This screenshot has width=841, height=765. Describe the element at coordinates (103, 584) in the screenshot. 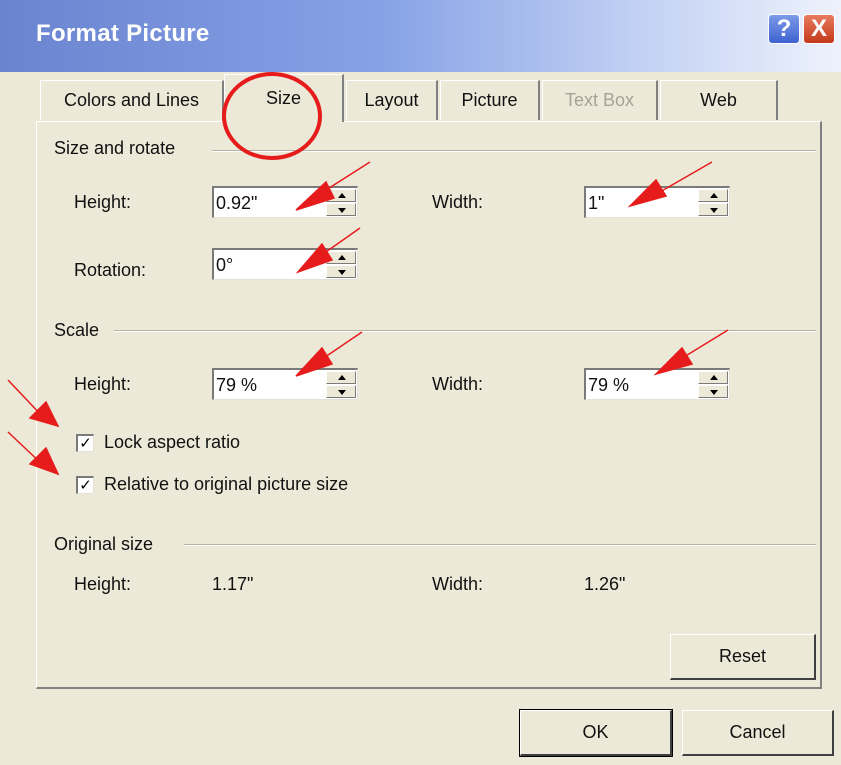

I see `original-height-label: Height:` at that location.